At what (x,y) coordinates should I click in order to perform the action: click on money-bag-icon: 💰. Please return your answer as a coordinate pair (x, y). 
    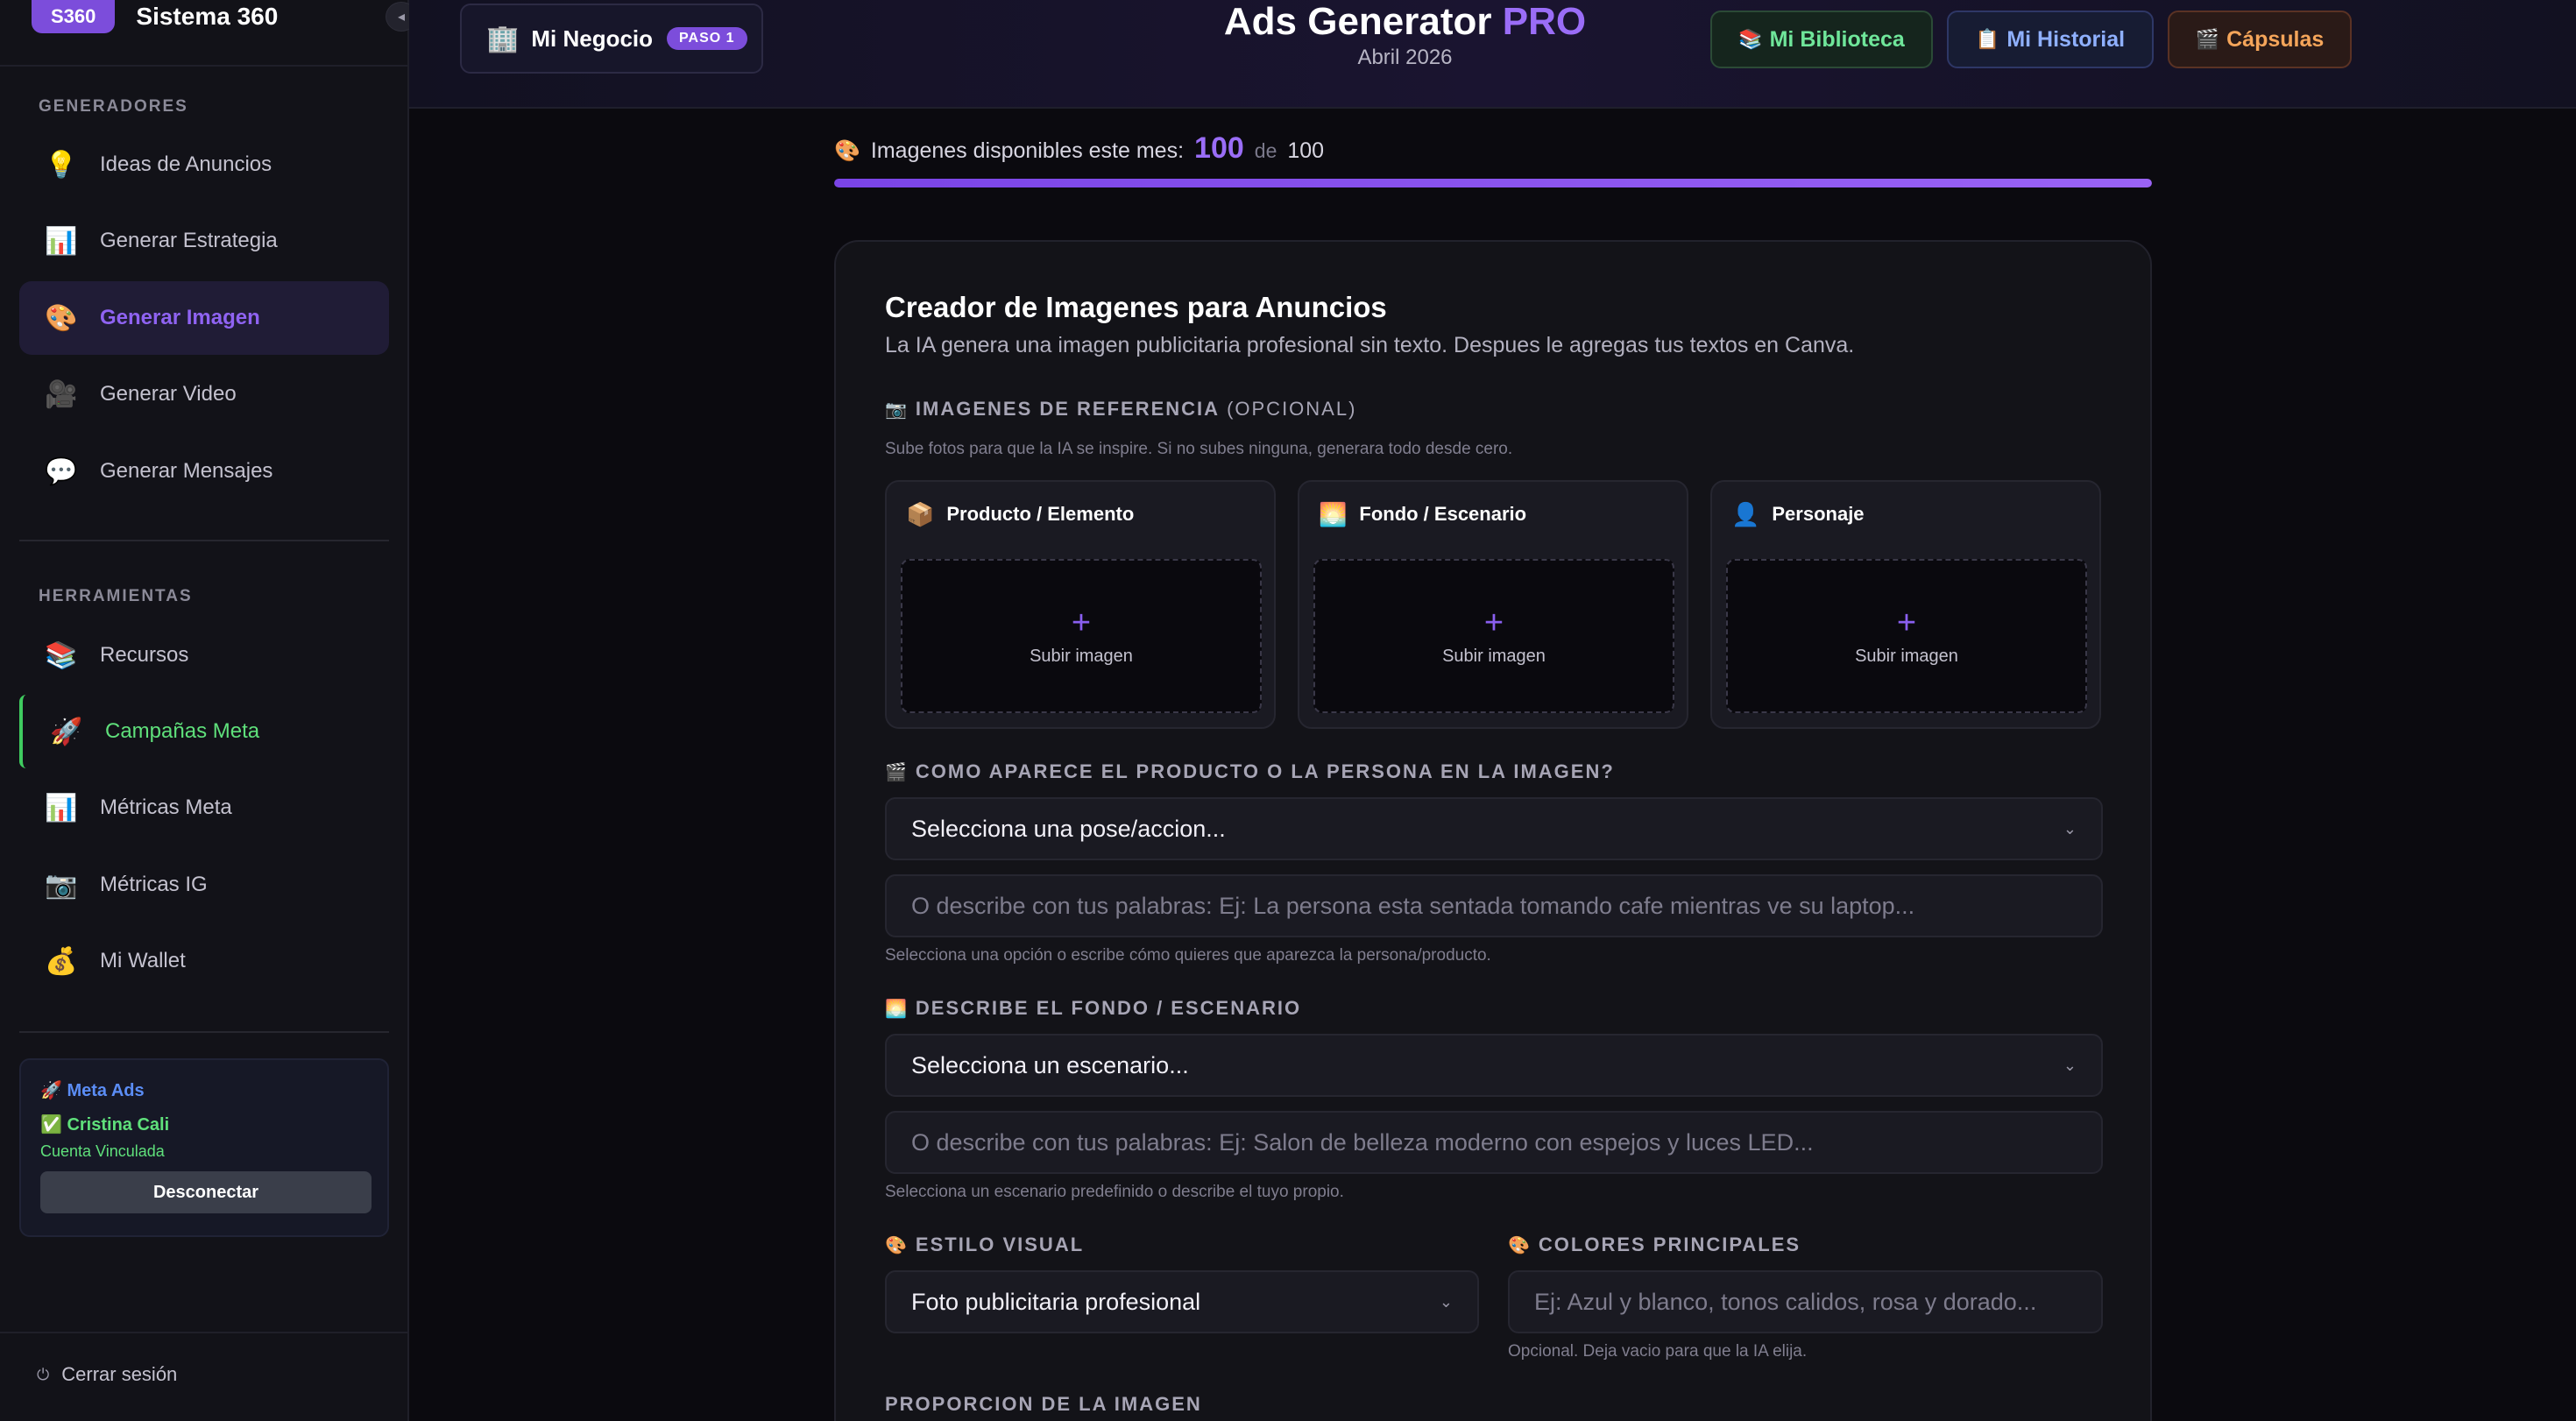
    Looking at the image, I should click on (61, 961).